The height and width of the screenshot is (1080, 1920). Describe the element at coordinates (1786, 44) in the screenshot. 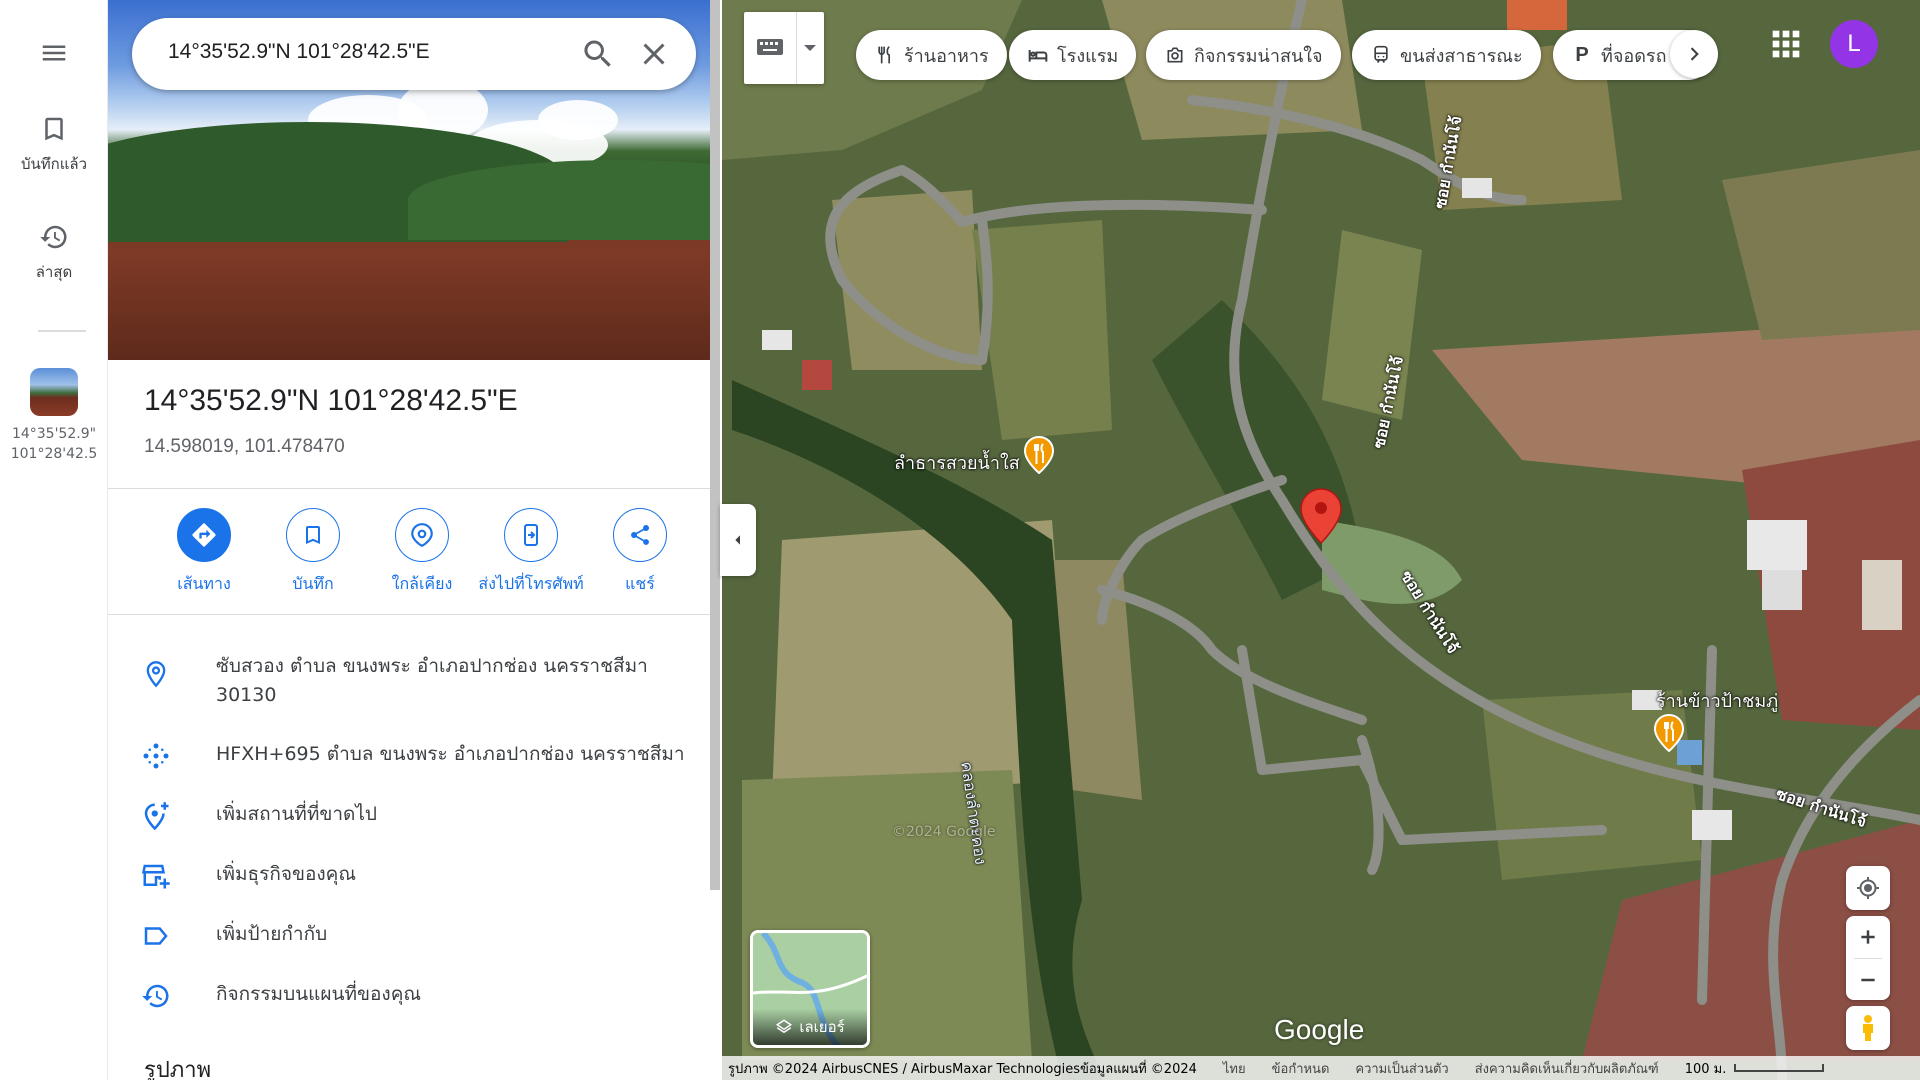

I see `apps-grid-icon` at that location.